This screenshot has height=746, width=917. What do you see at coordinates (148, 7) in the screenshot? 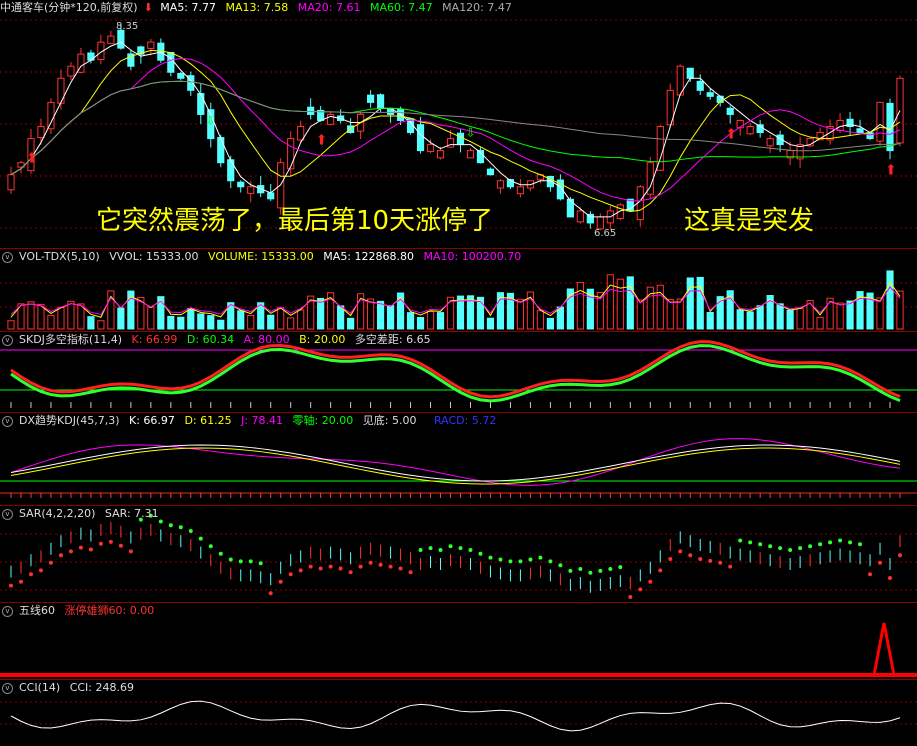
I see `down-arrow-icon: ⬇` at bounding box center [148, 7].